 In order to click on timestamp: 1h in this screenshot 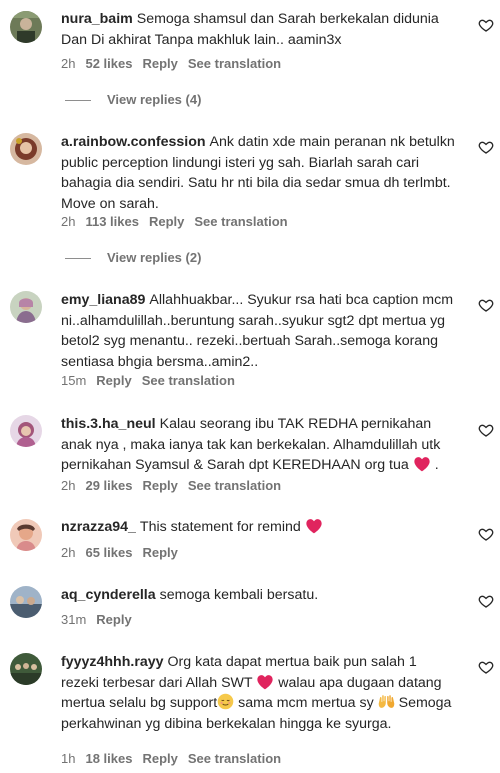, I will do `click(68, 758)`.